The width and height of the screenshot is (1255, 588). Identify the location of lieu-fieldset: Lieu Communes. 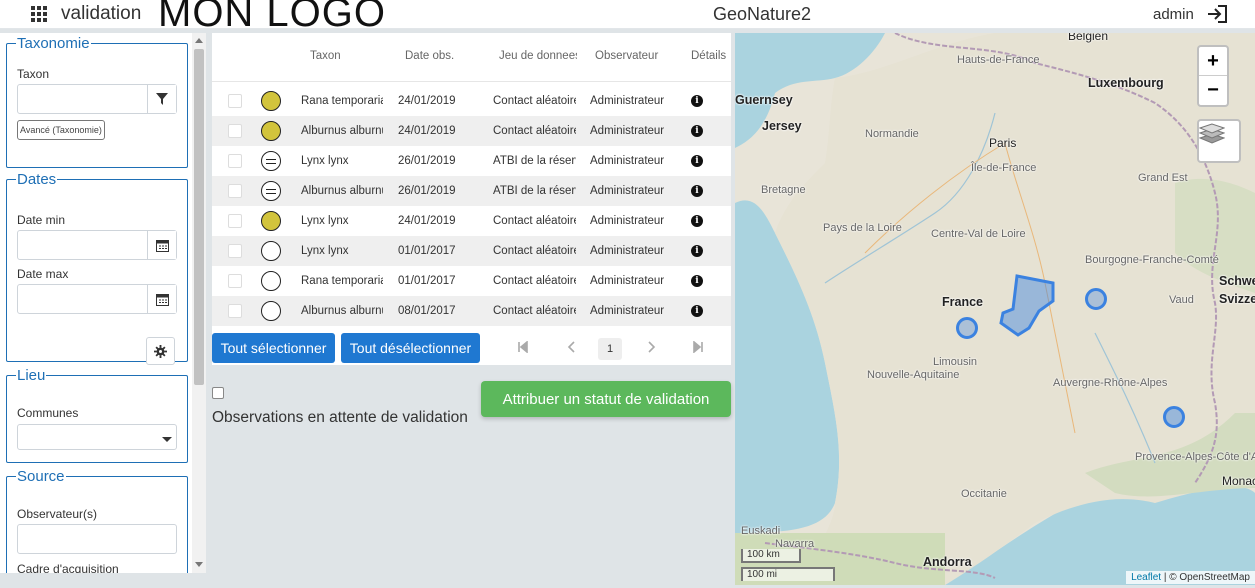
(97, 415).